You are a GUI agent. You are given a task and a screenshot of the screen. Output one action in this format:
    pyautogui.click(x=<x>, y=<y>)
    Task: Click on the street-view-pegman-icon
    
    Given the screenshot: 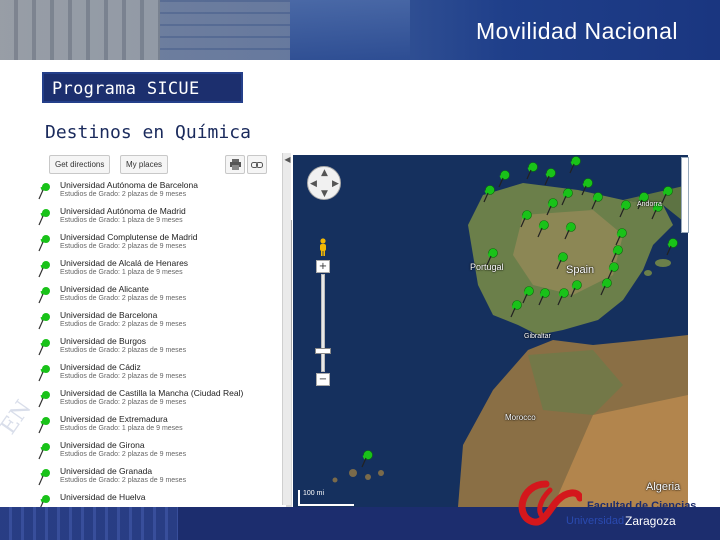 What is the action you would take?
    pyautogui.click(x=323, y=247)
    